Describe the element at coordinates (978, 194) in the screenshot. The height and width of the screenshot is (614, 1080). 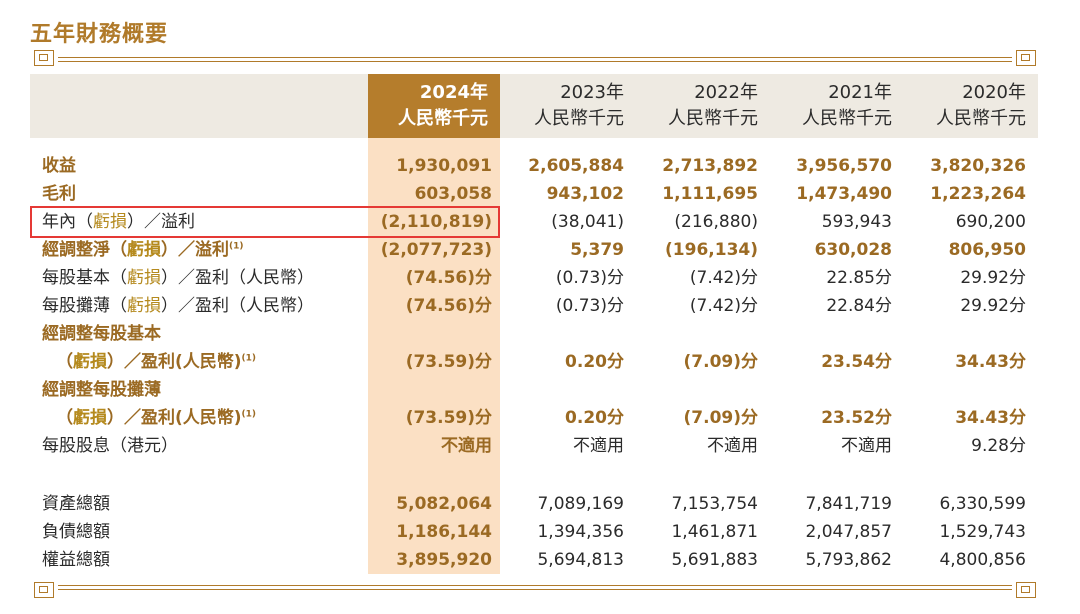
I see `cell-2020: 1,223,264` at that location.